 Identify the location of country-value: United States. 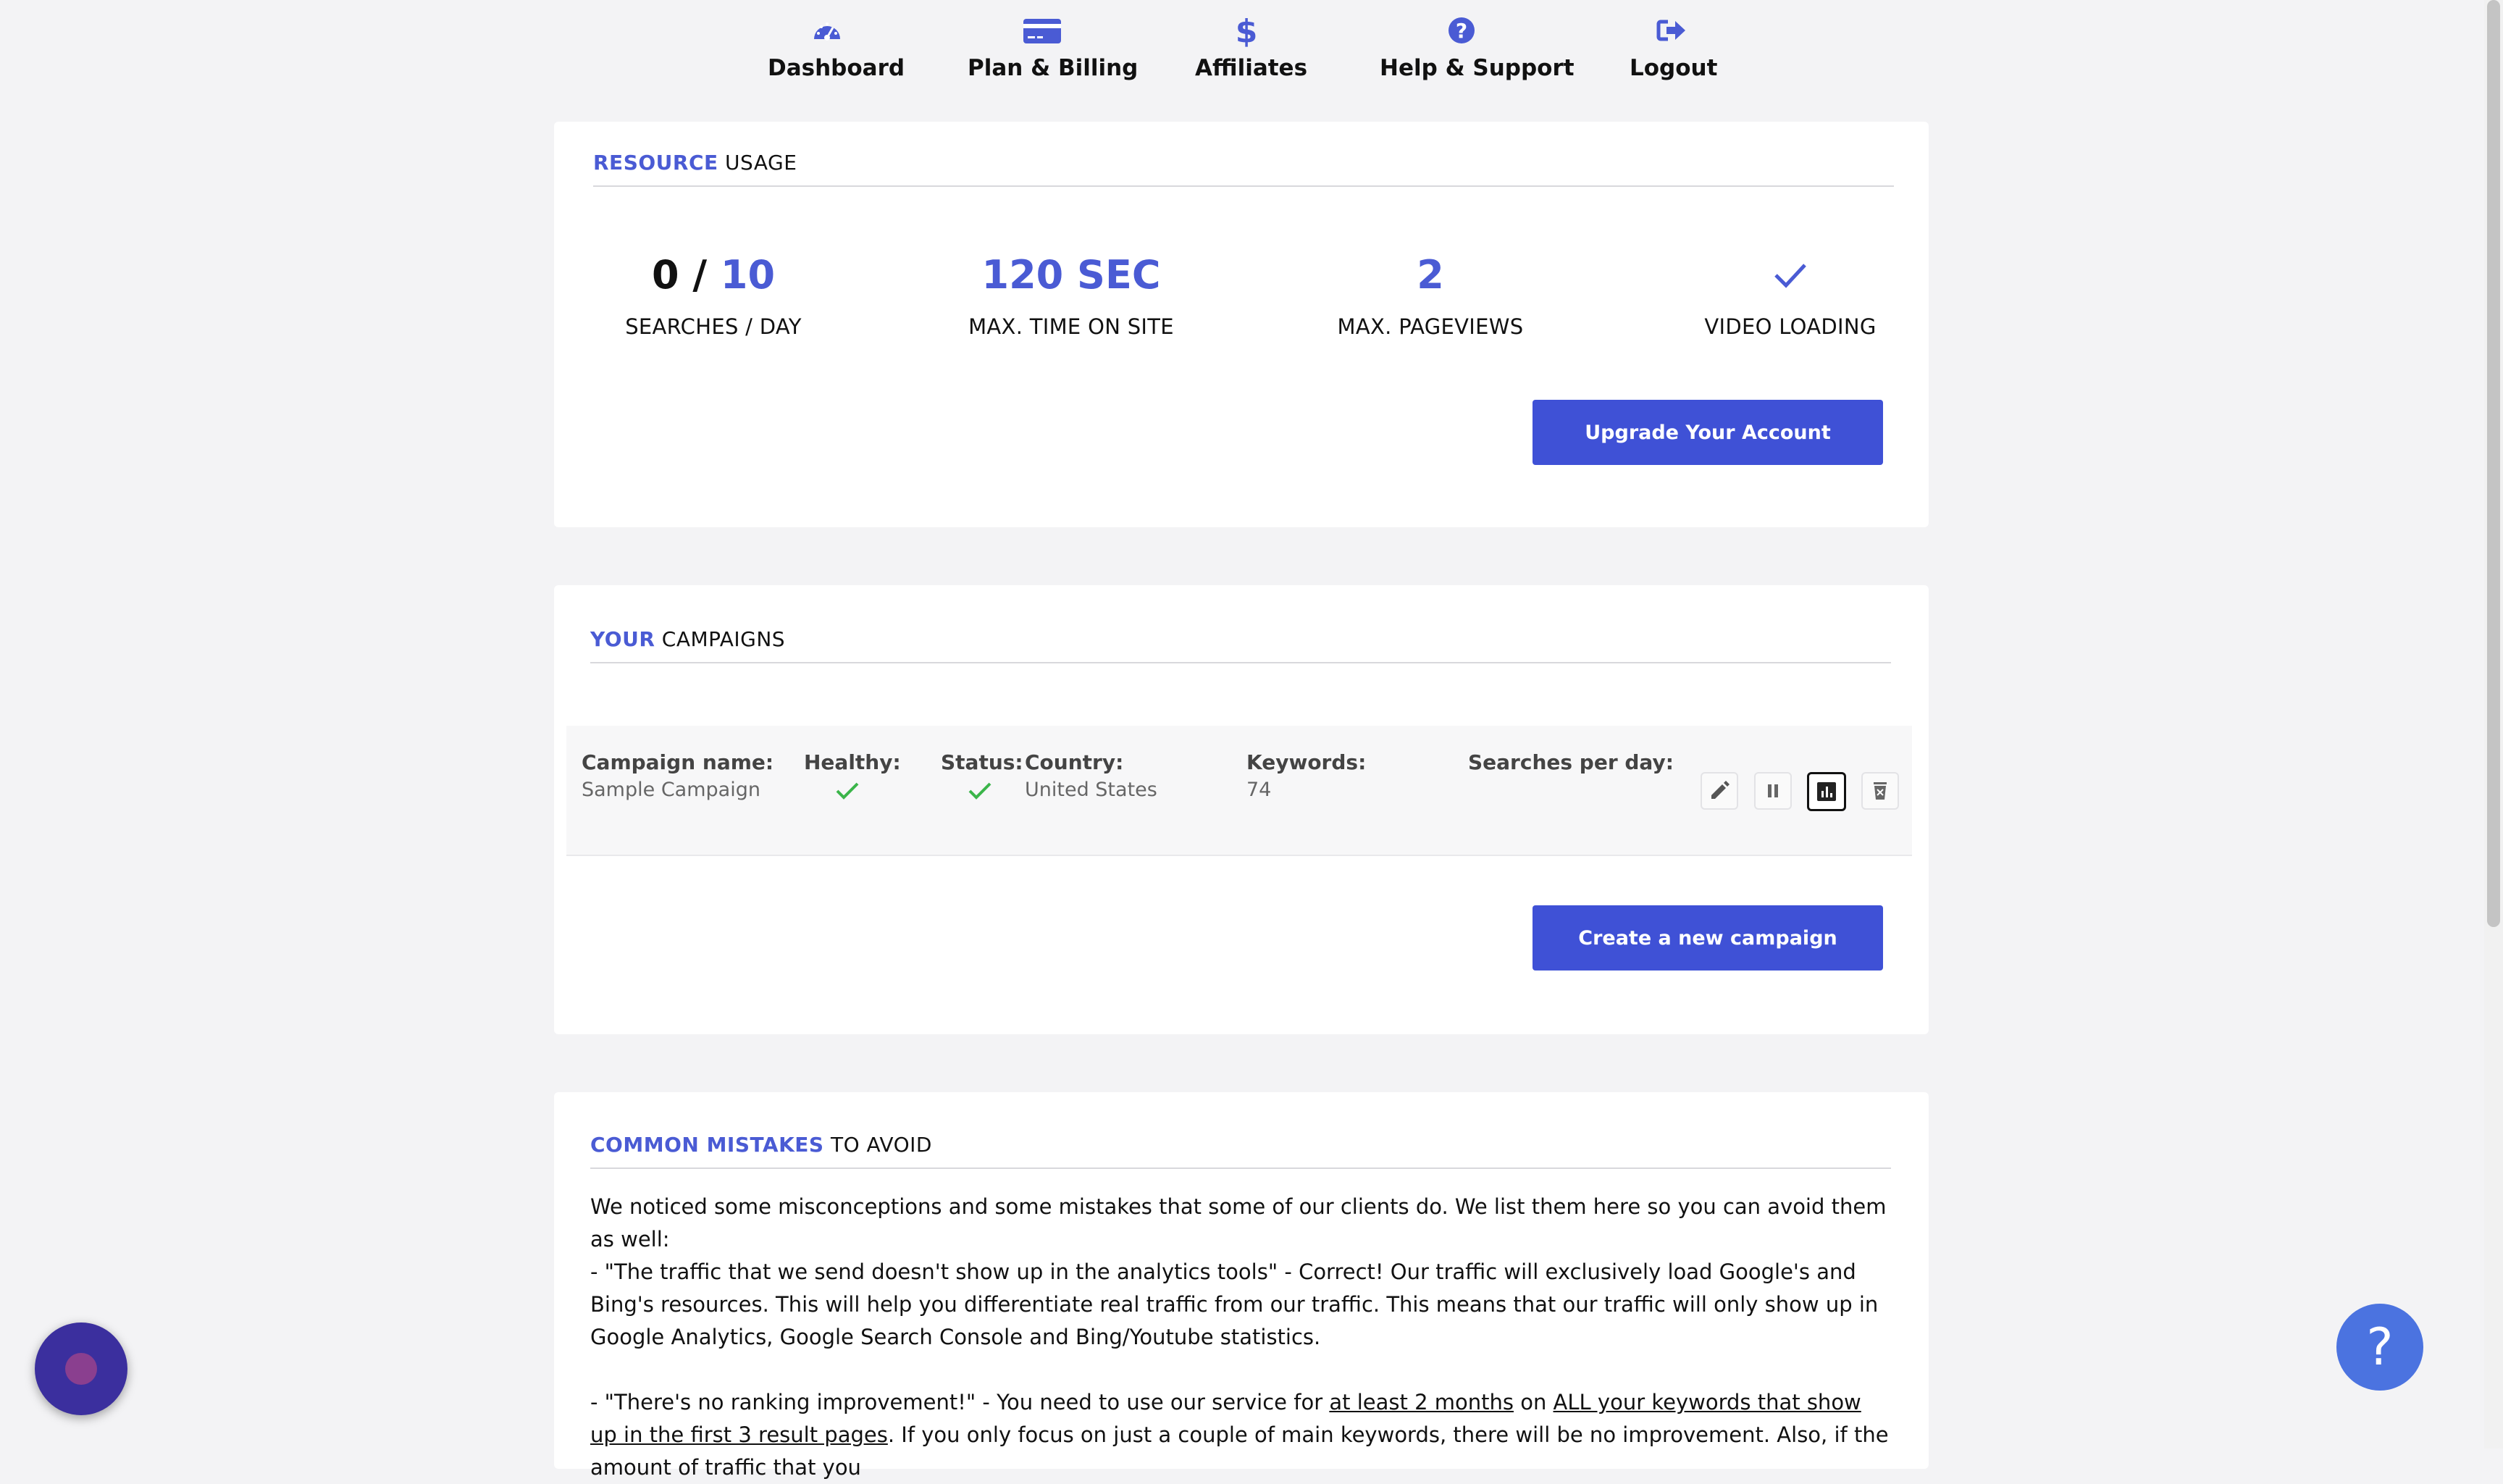
(1091, 790).